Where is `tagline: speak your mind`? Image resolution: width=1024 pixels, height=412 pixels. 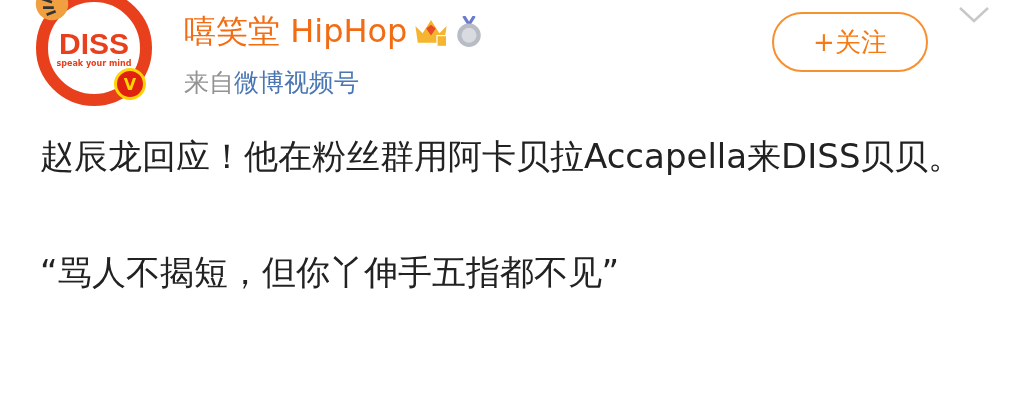 tagline: speak your mind is located at coordinates (94, 63).